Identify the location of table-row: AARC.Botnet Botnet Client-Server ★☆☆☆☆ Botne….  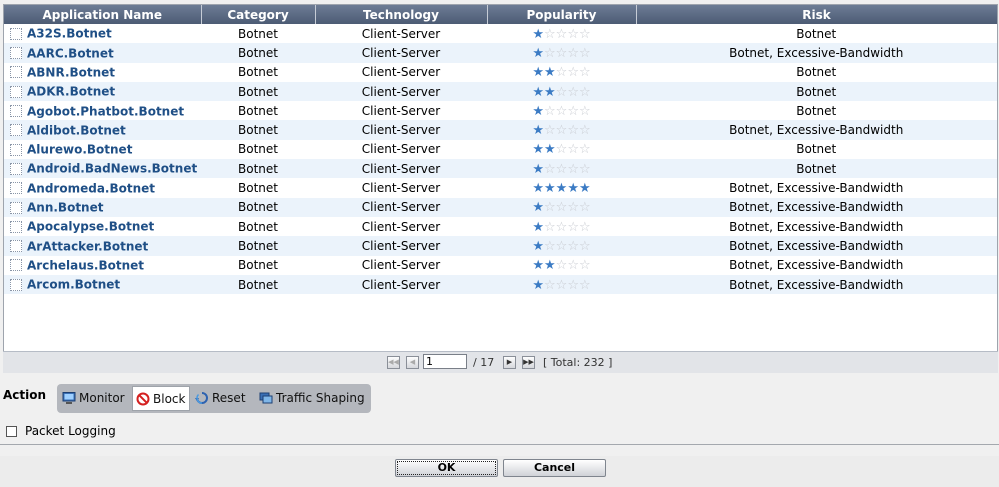
(500, 53).